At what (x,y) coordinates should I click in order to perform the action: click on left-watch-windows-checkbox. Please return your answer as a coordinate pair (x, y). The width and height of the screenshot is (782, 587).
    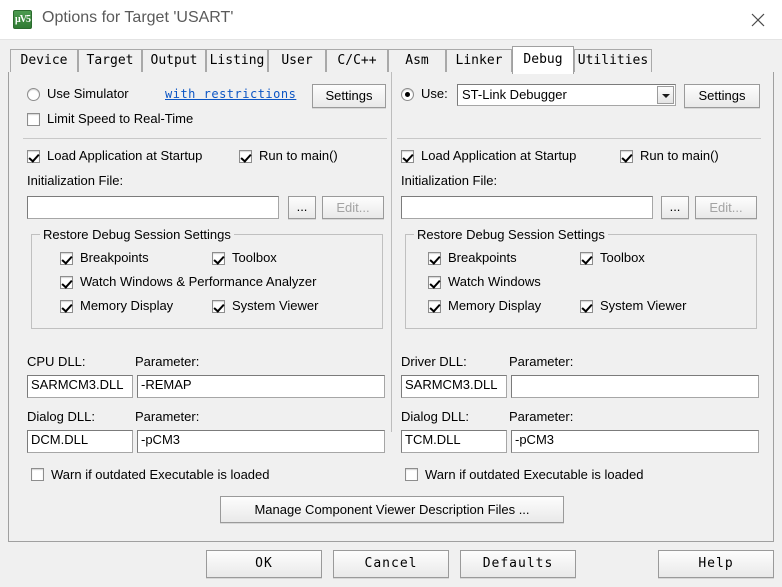
    Looking at the image, I should click on (66, 282).